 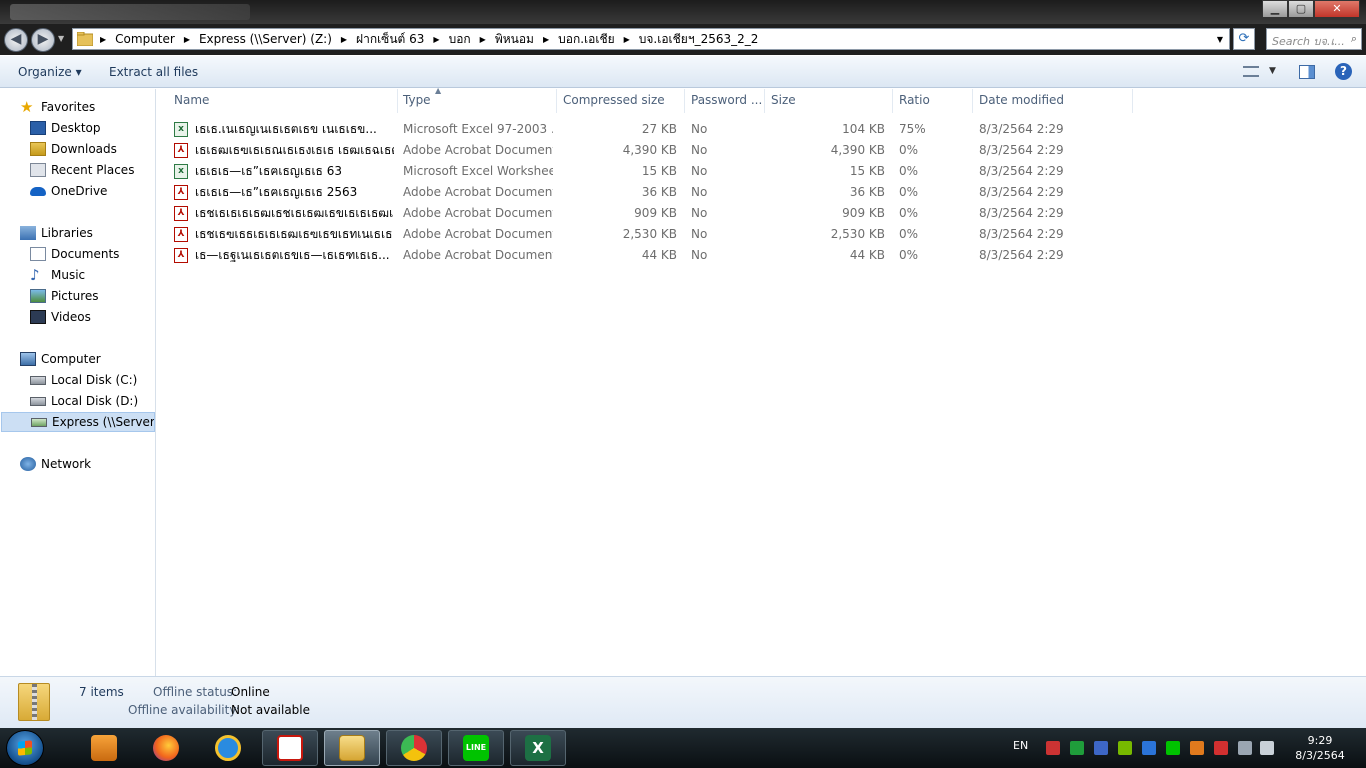 What do you see at coordinates (283, 101) in the screenshot?
I see `column-name: Name` at bounding box center [283, 101].